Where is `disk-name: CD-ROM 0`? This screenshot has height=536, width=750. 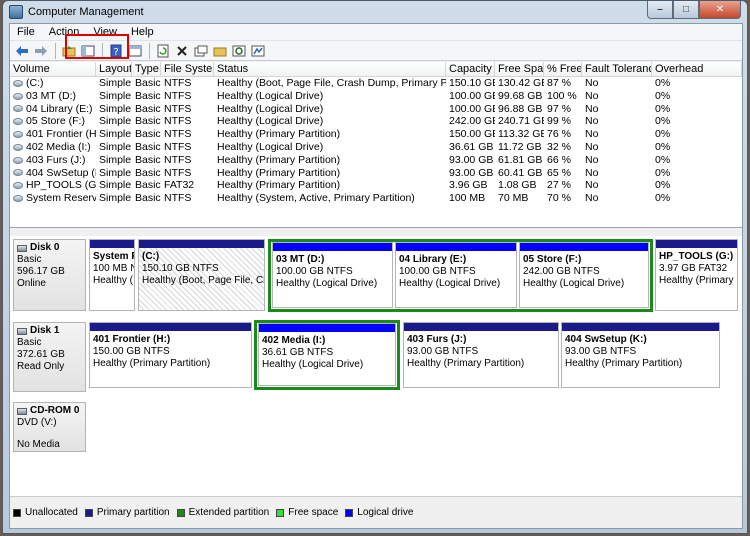
disk-name: CD-ROM 0 is located at coordinates (55, 410).